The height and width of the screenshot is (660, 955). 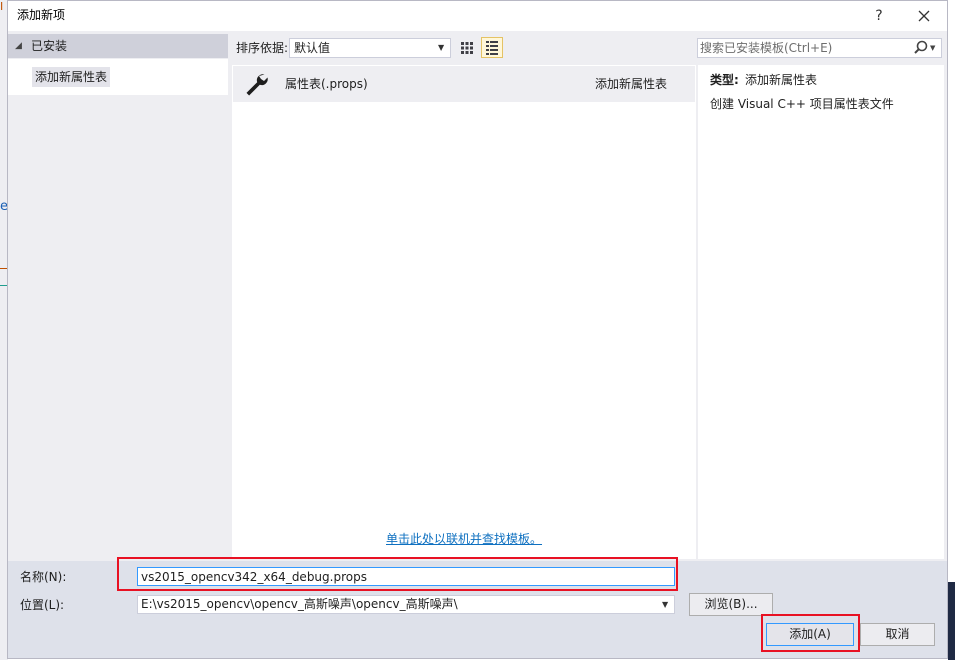 I want to click on expand-arrow-icon: ◢, so click(x=21, y=46).